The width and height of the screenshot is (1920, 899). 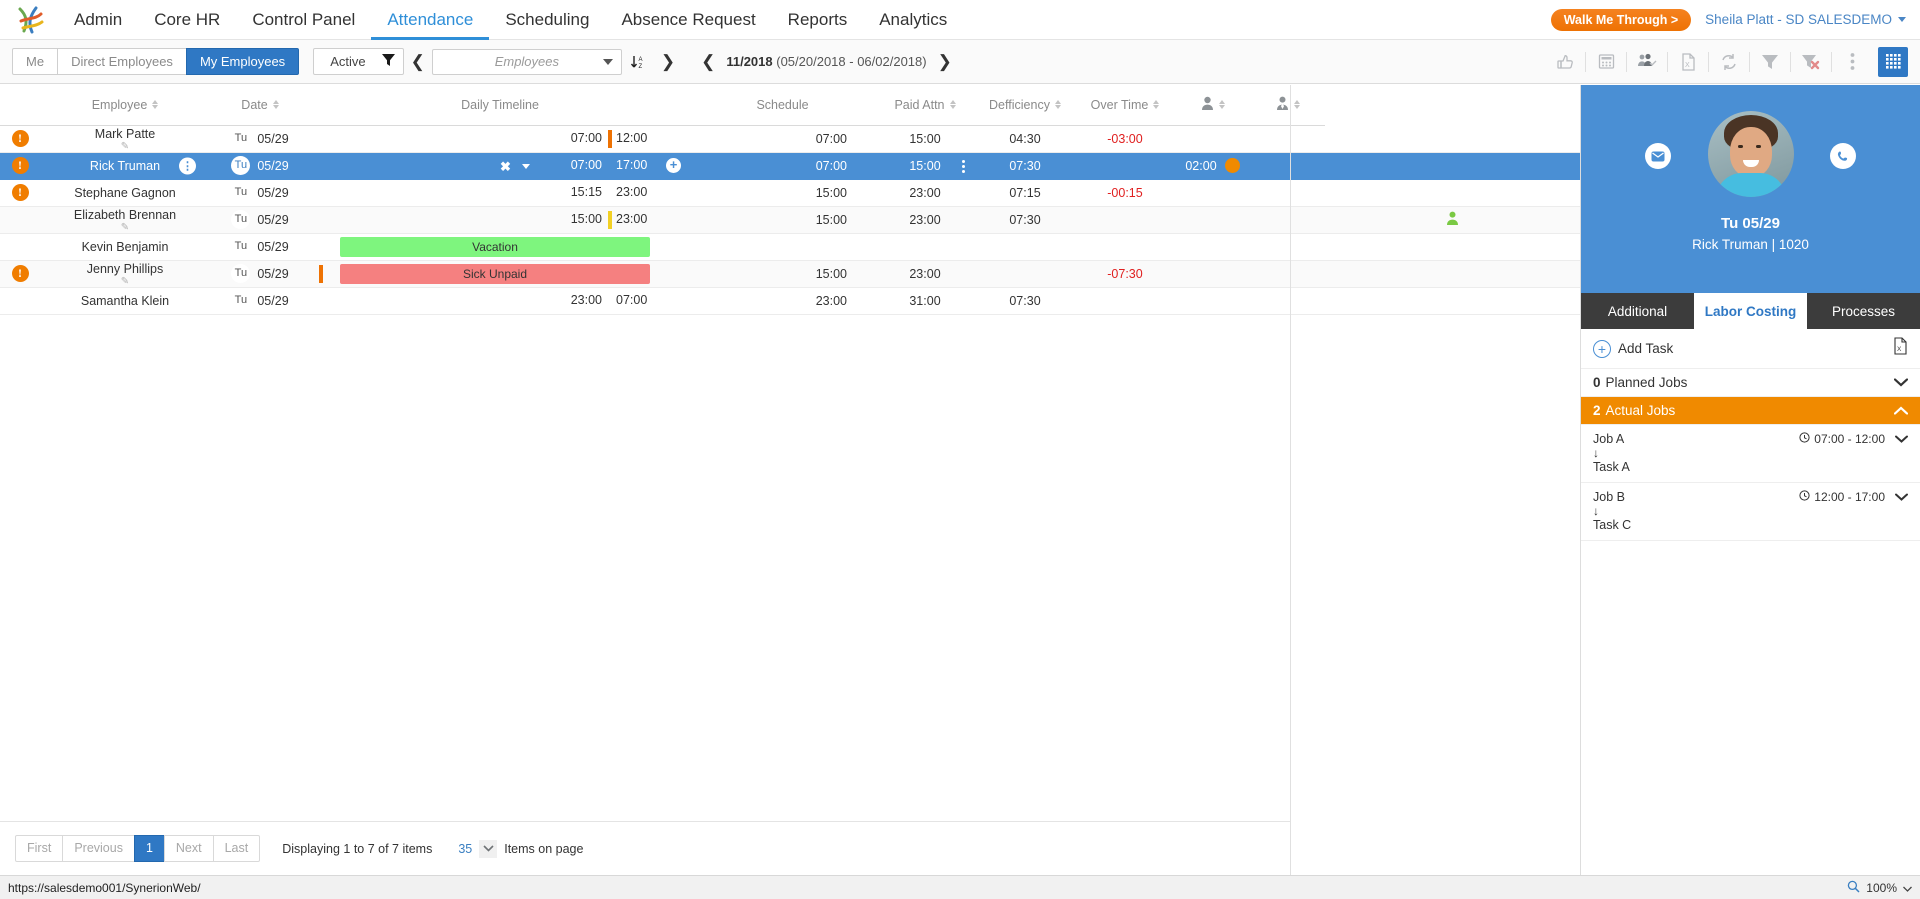 What do you see at coordinates (1843, 156) in the screenshot?
I see `phone-icon` at bounding box center [1843, 156].